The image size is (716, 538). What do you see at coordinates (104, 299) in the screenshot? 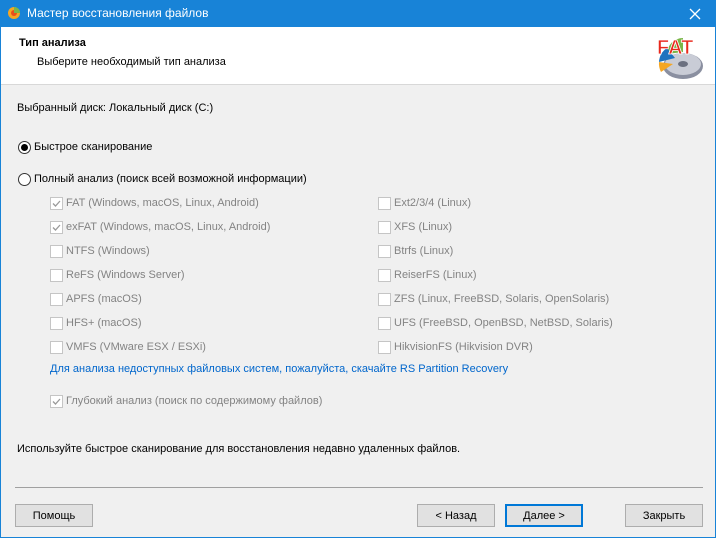
I see `fs-apfs-label: APFS (macOS)` at bounding box center [104, 299].